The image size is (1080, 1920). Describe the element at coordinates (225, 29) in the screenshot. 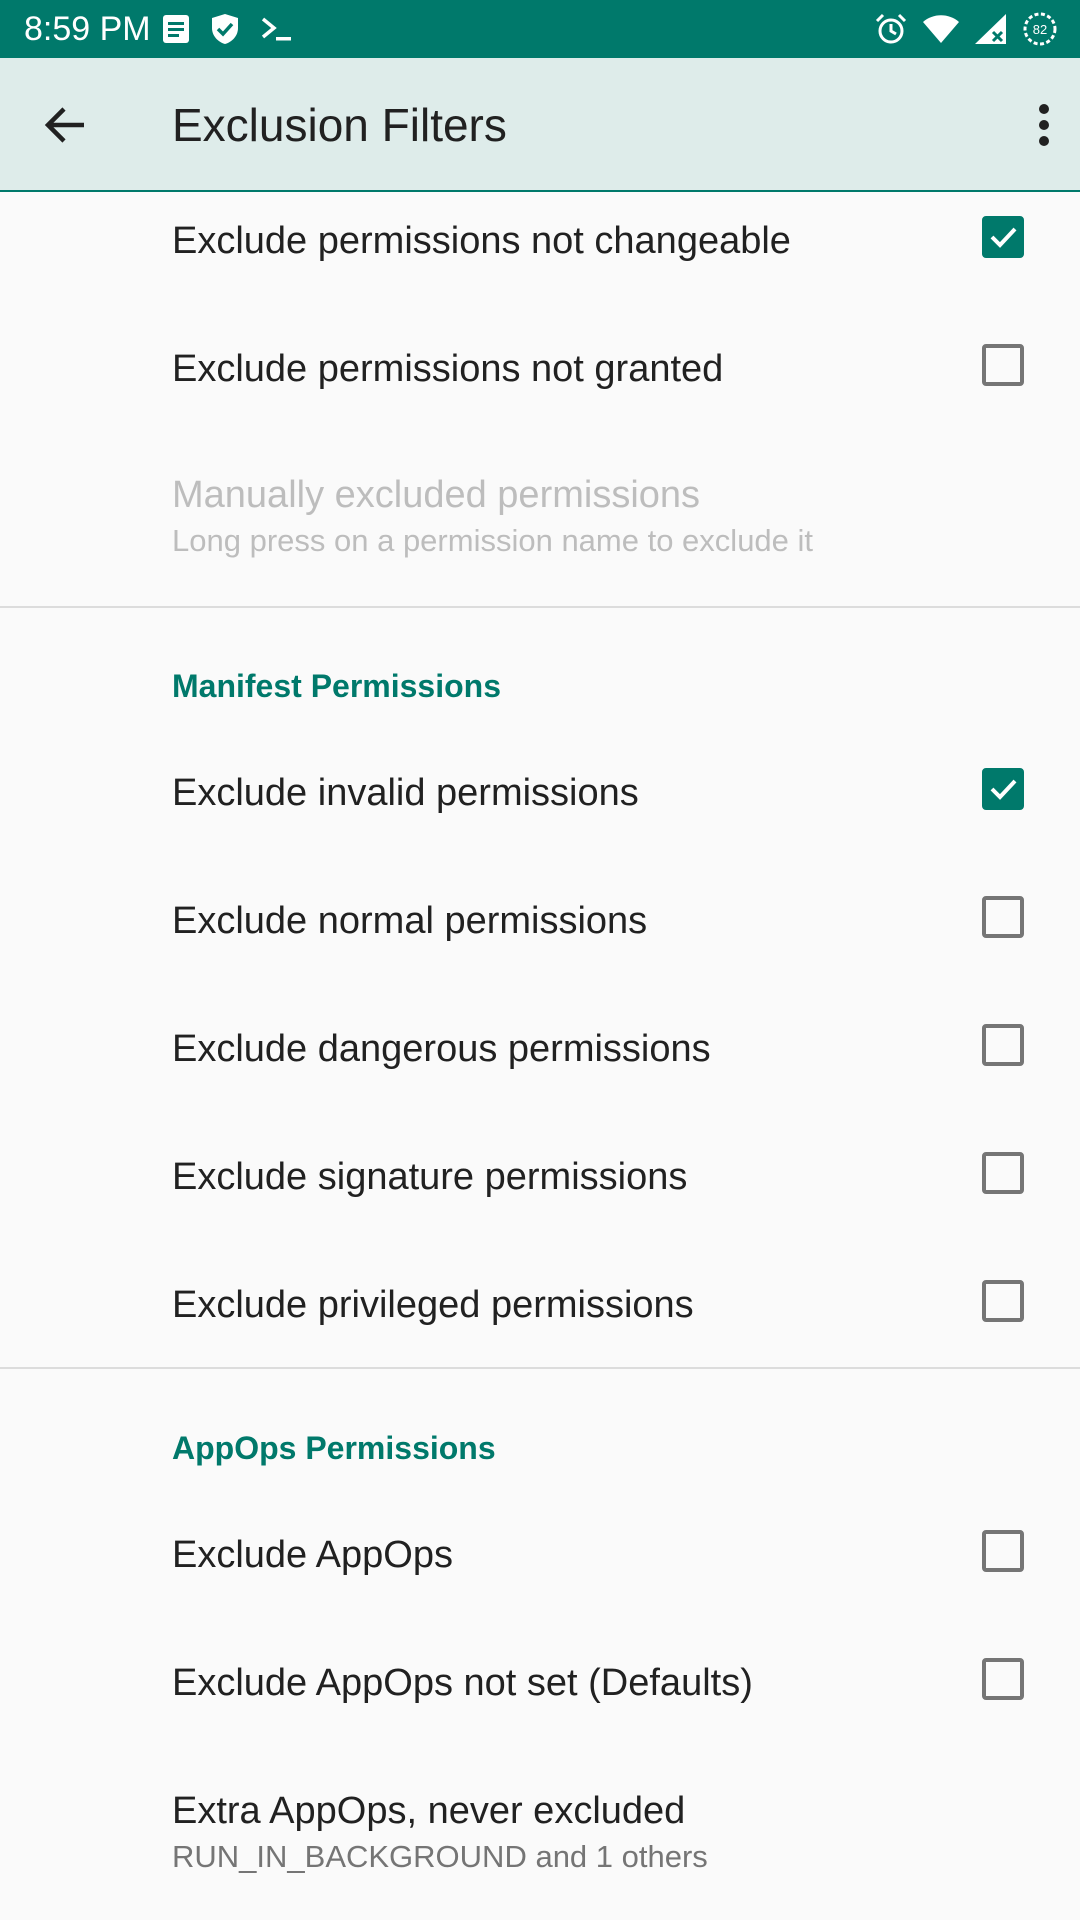

I see `shield-check-icon` at that location.